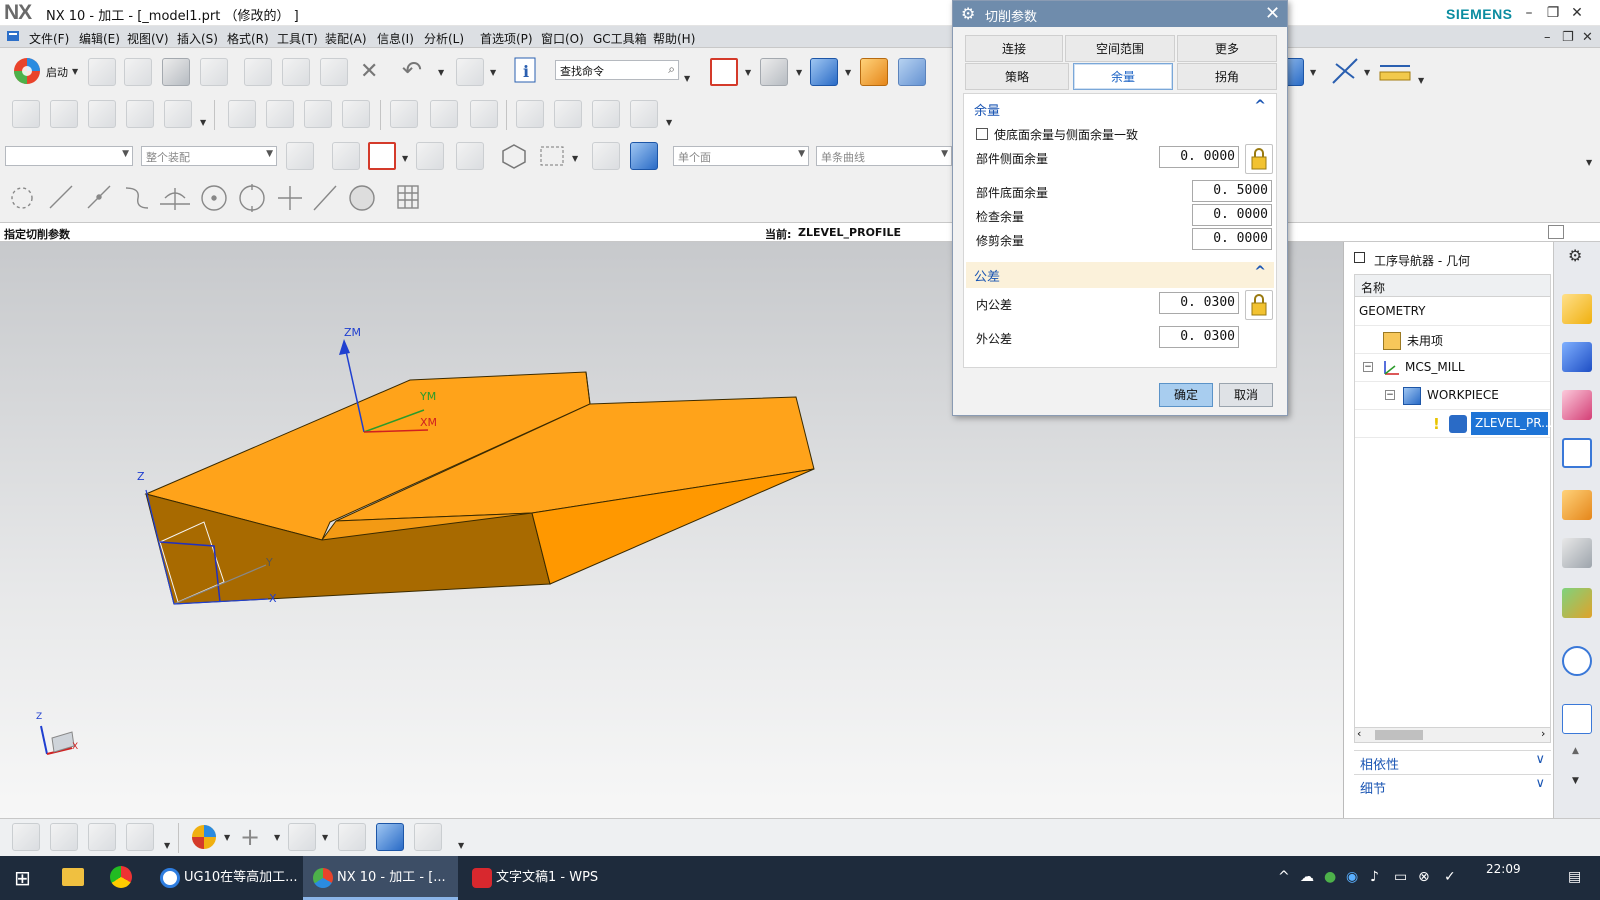  I want to click on sync-icon: ●, so click(1330, 877).